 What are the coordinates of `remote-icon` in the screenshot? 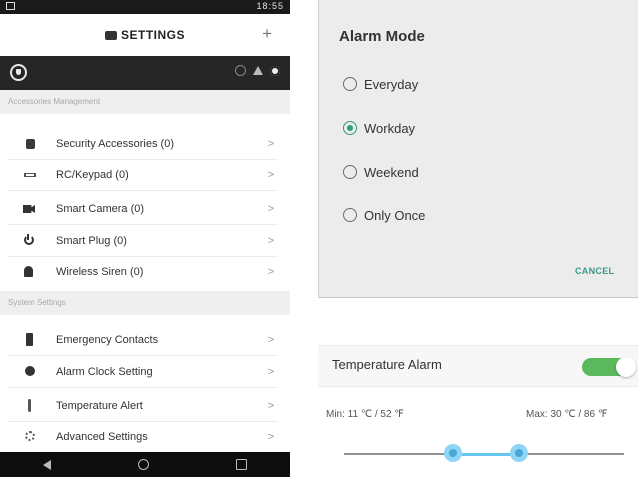 It's located at (32, 175).